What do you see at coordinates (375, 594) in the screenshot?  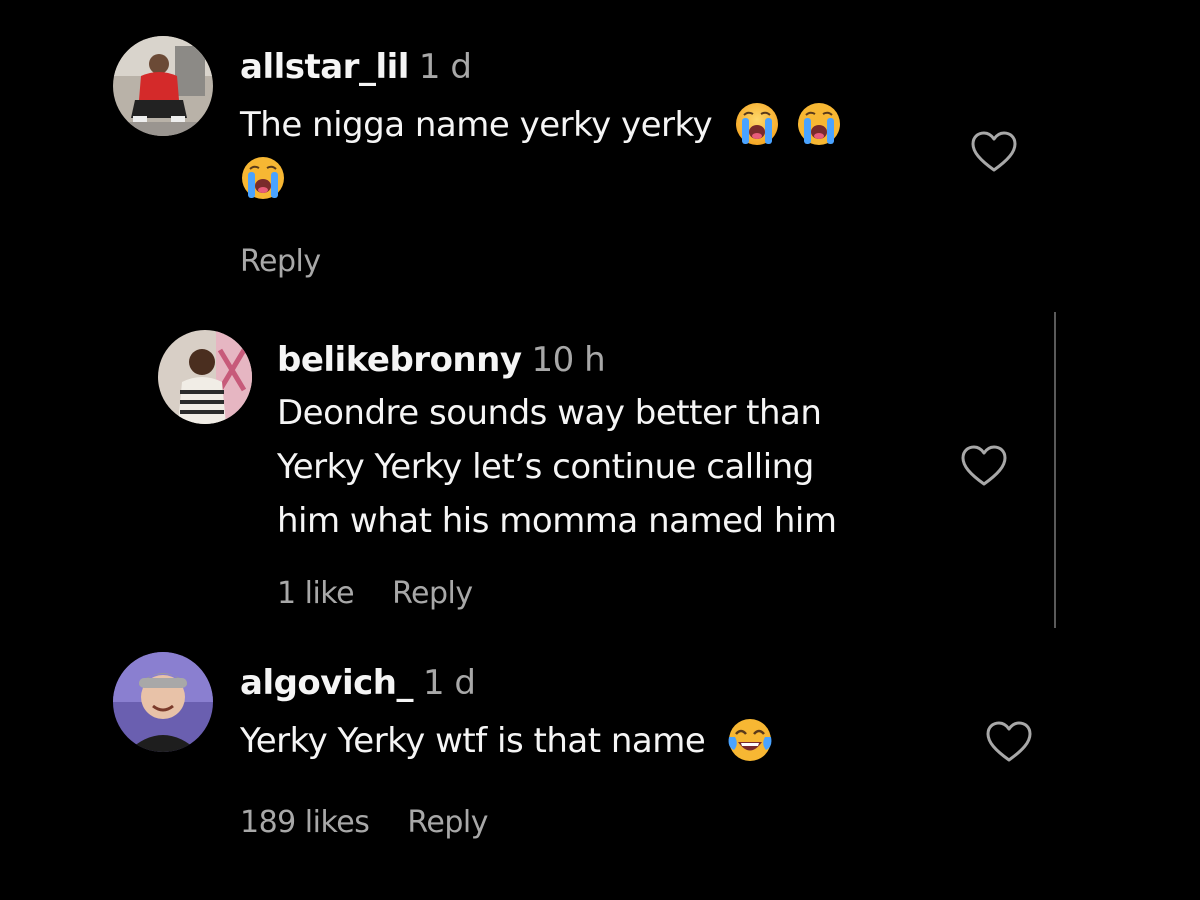 I see `comment-actions: 1 like Reply` at bounding box center [375, 594].